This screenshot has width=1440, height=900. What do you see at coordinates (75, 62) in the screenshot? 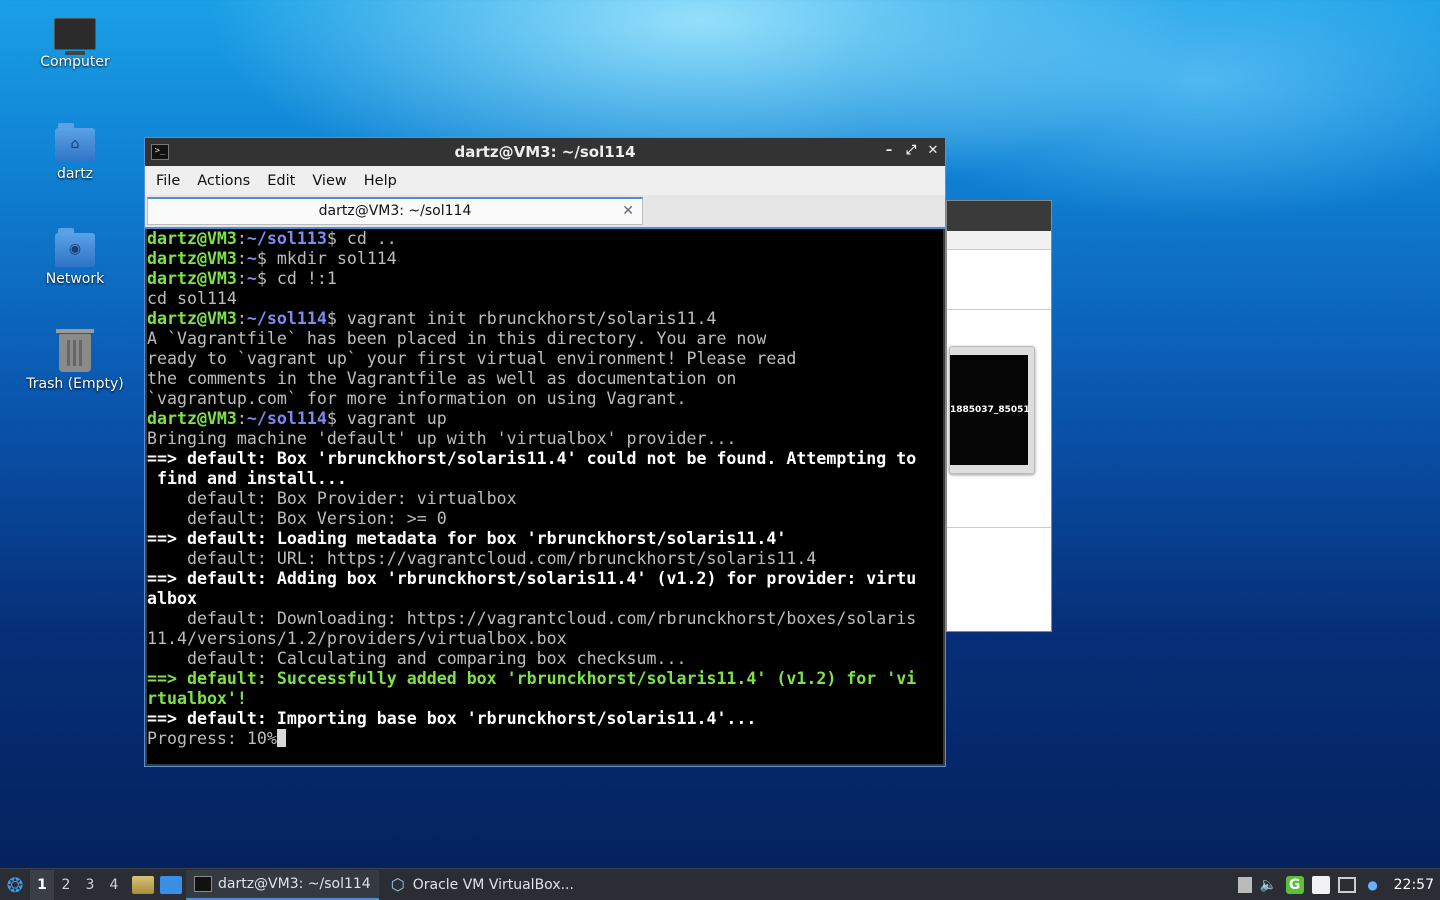
I see `desktop-icon-label: Computer` at bounding box center [75, 62].